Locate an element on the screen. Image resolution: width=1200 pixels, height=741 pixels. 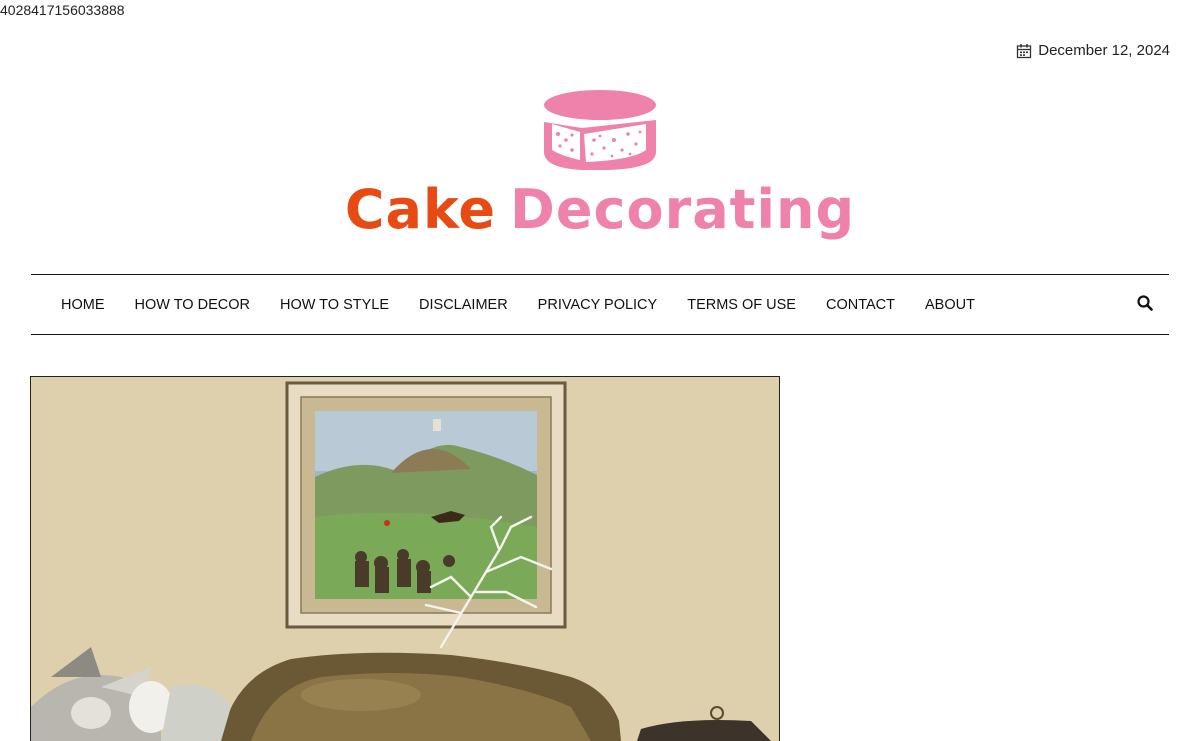
calendar-icon is located at coordinates (1024, 51).